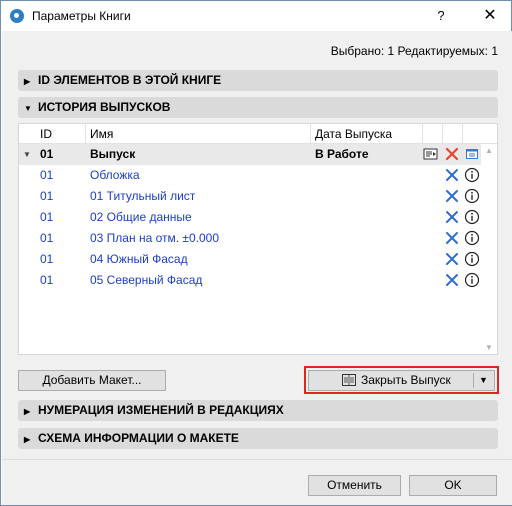 The width and height of the screenshot is (512, 506). What do you see at coordinates (138, 438) in the screenshot?
I see `section-layout-info-label: СХЕМА ИНФОРМАЦИИ О МАКЕТЕ` at bounding box center [138, 438].